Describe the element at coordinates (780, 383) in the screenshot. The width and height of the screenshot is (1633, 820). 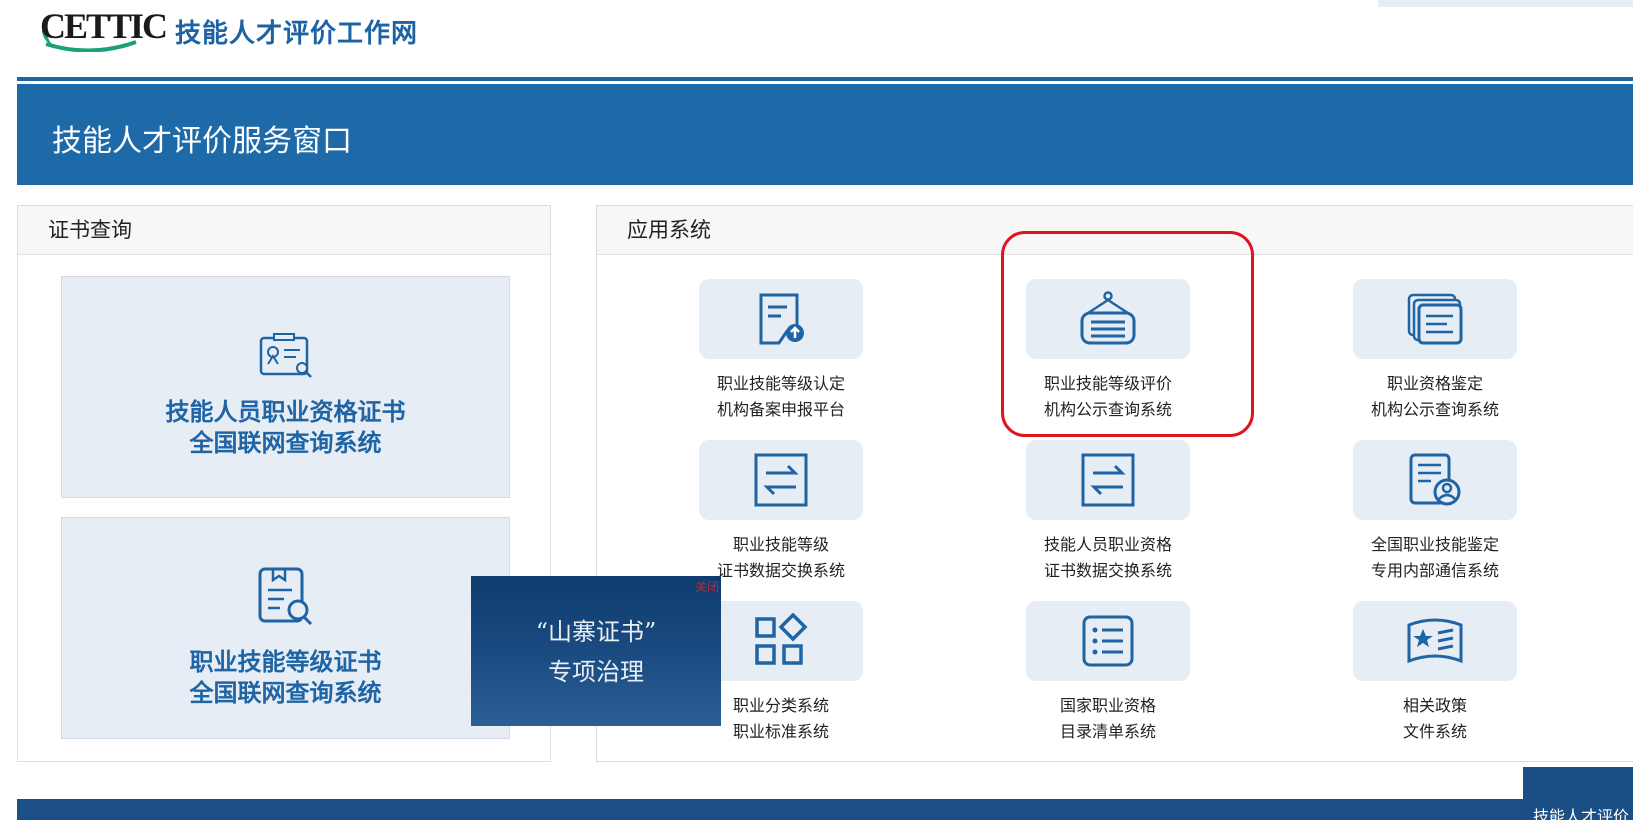
I see `app-label-line1: 职业技能等级认定` at that location.